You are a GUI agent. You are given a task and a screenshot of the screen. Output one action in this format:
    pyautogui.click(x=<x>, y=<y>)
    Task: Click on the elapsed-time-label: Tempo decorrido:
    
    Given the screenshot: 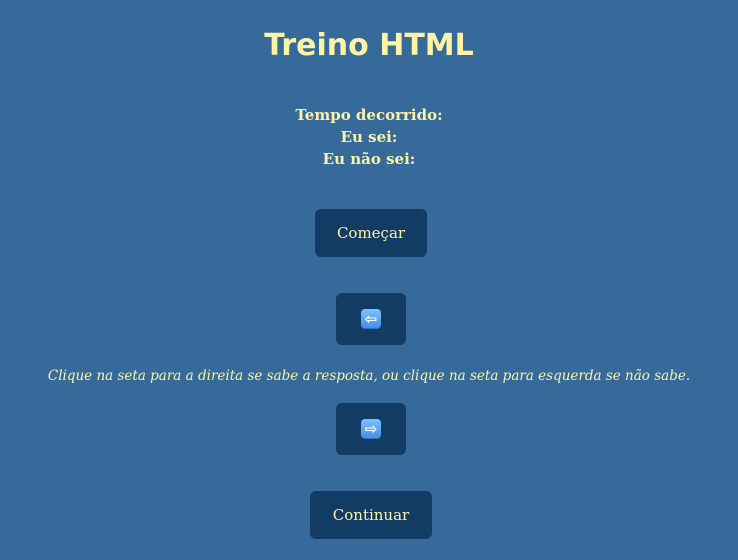 What is the action you would take?
    pyautogui.click(x=369, y=115)
    